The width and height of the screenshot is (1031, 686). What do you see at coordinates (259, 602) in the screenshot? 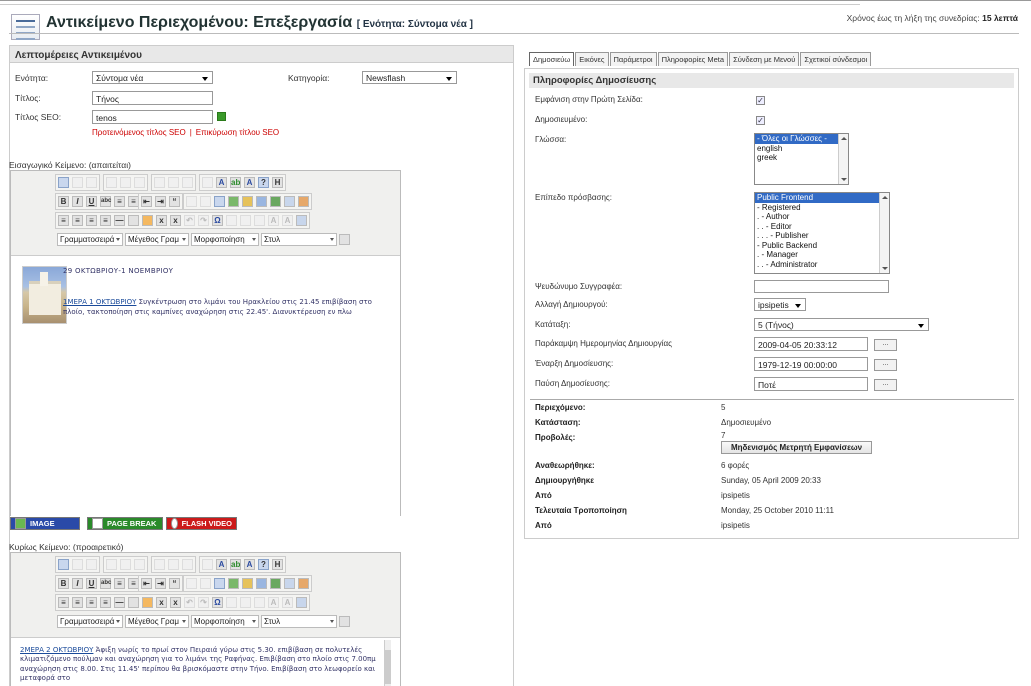
I see `acronym-icon` at bounding box center [259, 602].